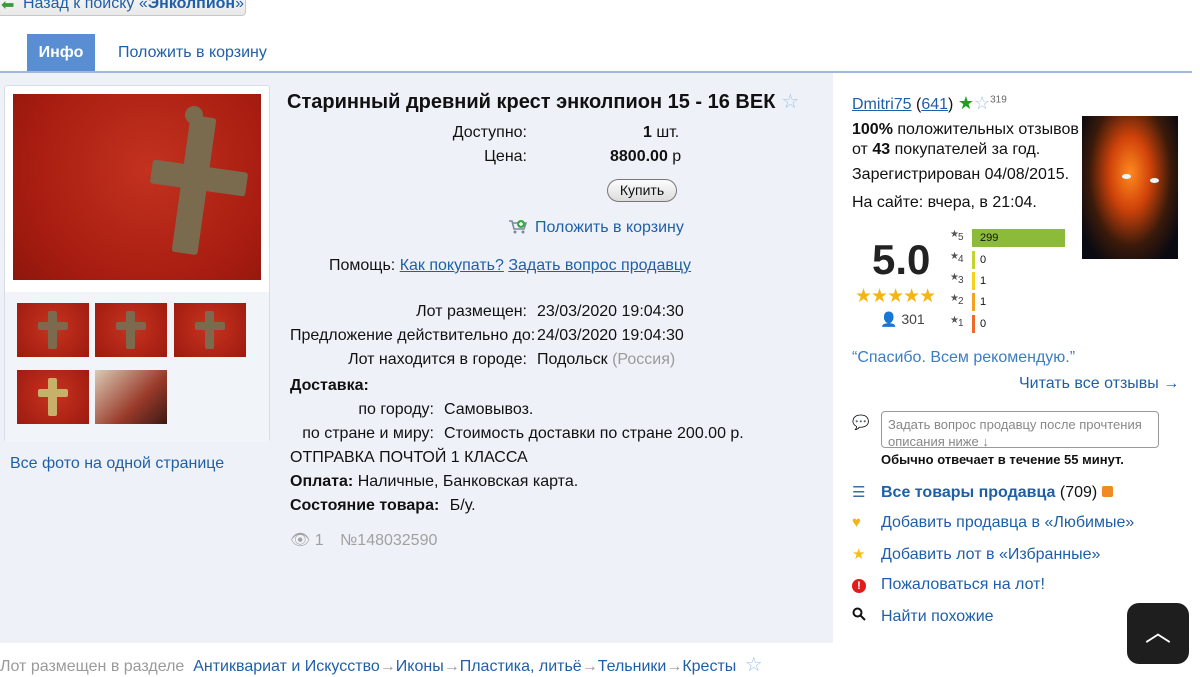 Image resolution: width=1200 pixels, height=677 pixels. Describe the element at coordinates (961, 301) in the screenshot. I see `rating-bar-stars: 2` at that location.